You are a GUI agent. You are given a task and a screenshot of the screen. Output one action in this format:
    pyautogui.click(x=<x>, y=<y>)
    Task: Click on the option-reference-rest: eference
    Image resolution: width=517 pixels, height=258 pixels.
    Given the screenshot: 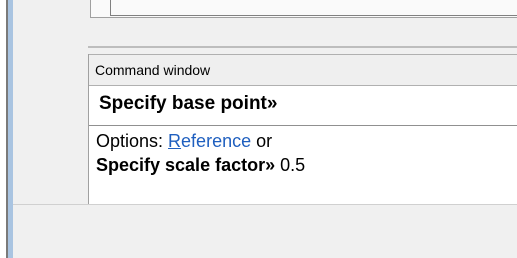 What is the action you would take?
    pyautogui.click(x=216, y=141)
    